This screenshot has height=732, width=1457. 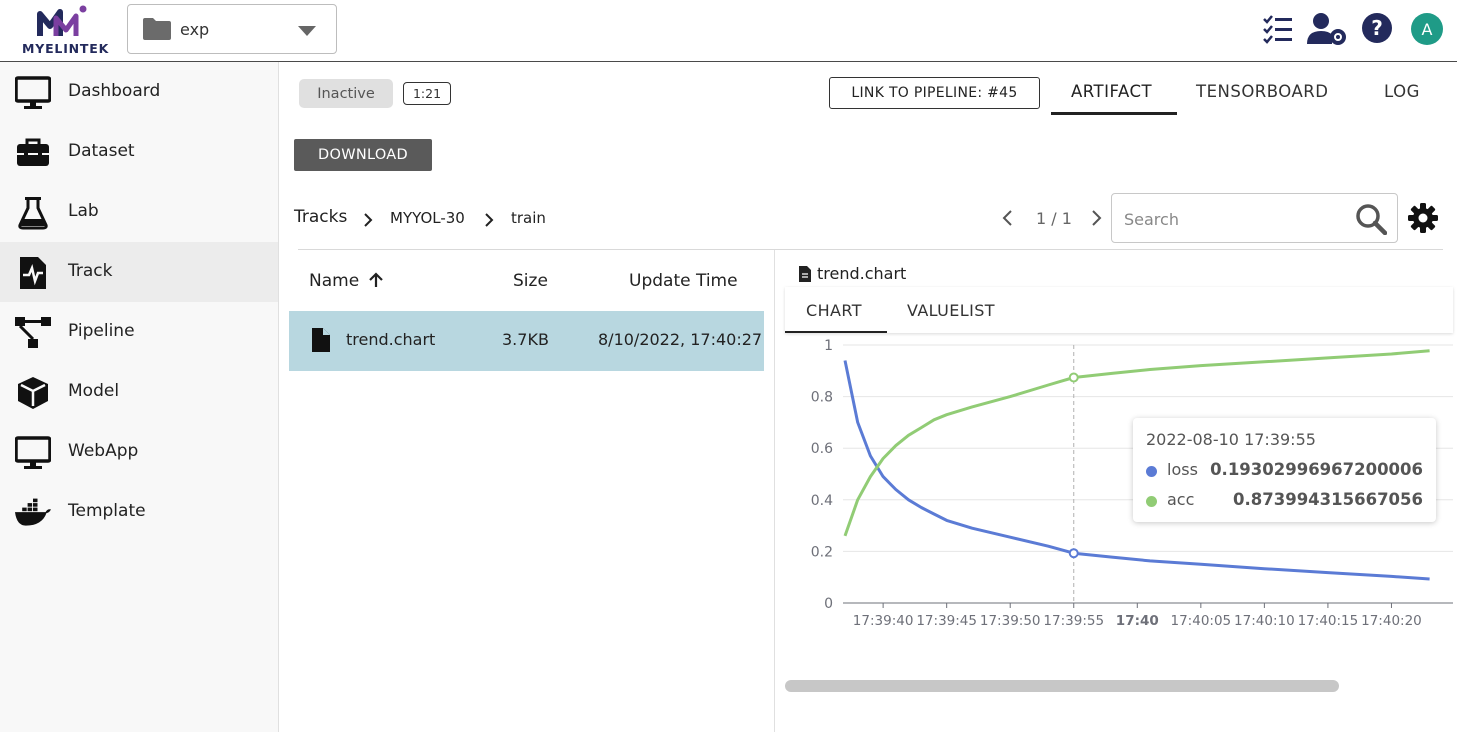 I want to click on status-badge: Inactive, so click(x=346, y=93).